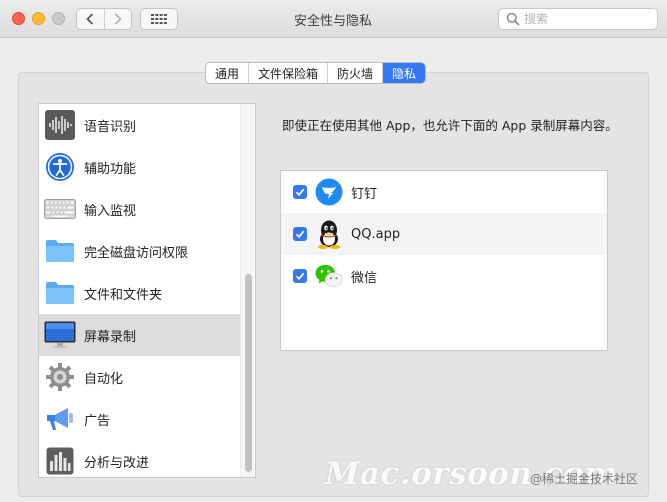 The image size is (667, 502). Describe the element at coordinates (123, 295) in the screenshot. I see `sidebar-item-label: 文件和文件夹` at that location.